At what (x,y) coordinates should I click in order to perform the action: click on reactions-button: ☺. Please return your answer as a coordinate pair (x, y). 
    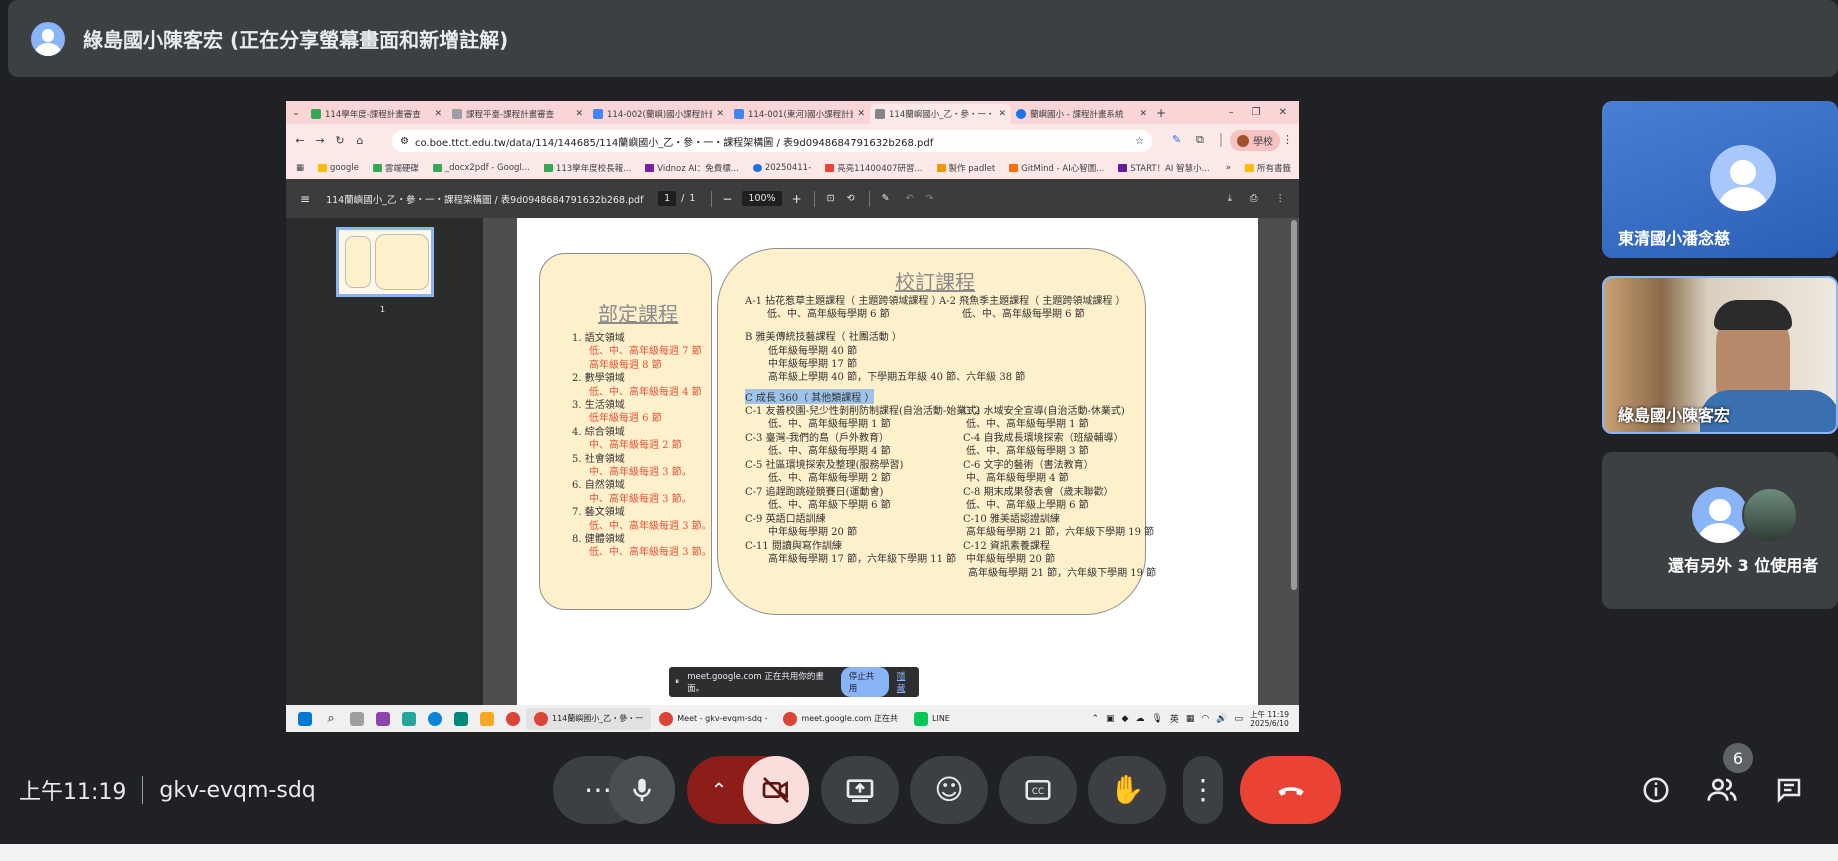
    Looking at the image, I should click on (949, 790).